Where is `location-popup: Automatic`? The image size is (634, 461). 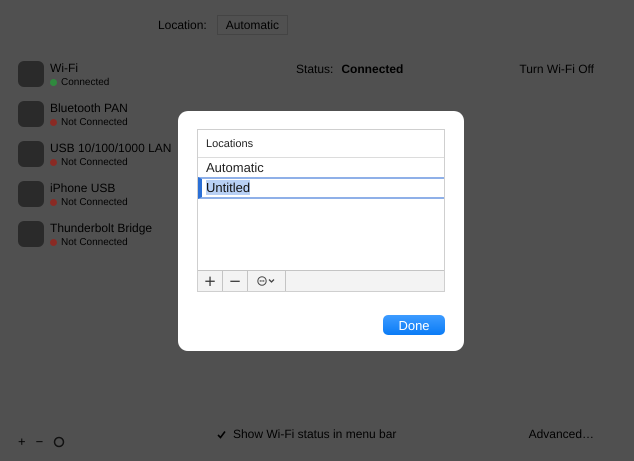
location-popup: Automatic is located at coordinates (252, 25).